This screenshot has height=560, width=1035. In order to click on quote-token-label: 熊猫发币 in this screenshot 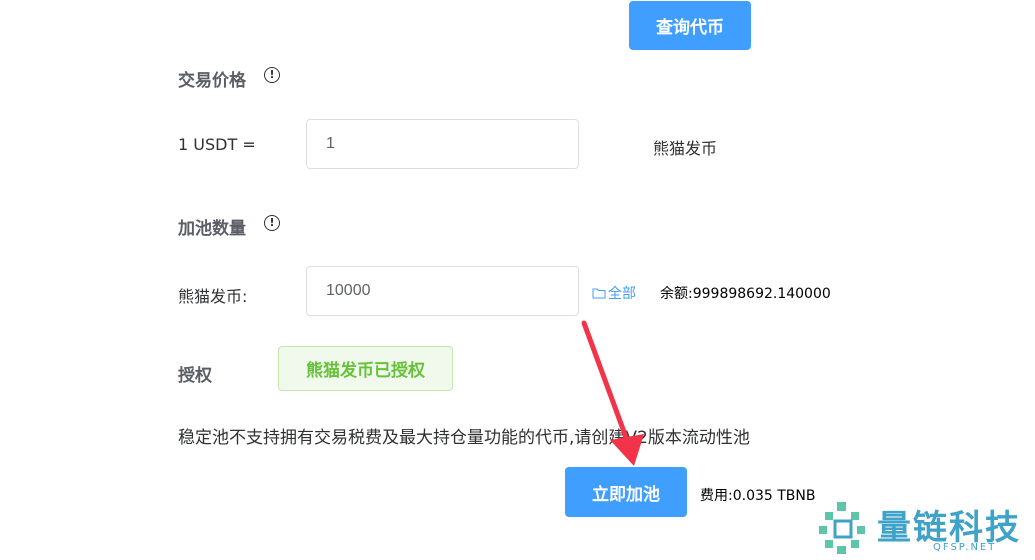, I will do `click(685, 148)`.